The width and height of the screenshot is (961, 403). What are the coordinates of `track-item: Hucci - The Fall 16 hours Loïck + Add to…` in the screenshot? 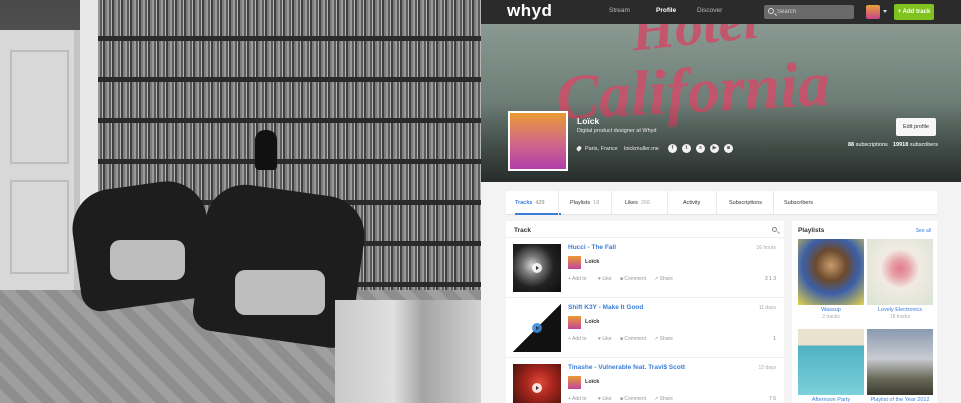 It's located at (645, 266).